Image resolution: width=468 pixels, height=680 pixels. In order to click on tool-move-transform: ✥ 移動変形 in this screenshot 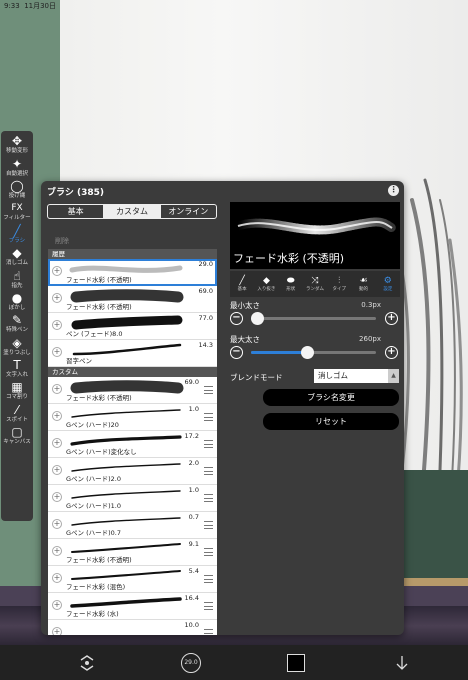, I will do `click(17, 145)`.